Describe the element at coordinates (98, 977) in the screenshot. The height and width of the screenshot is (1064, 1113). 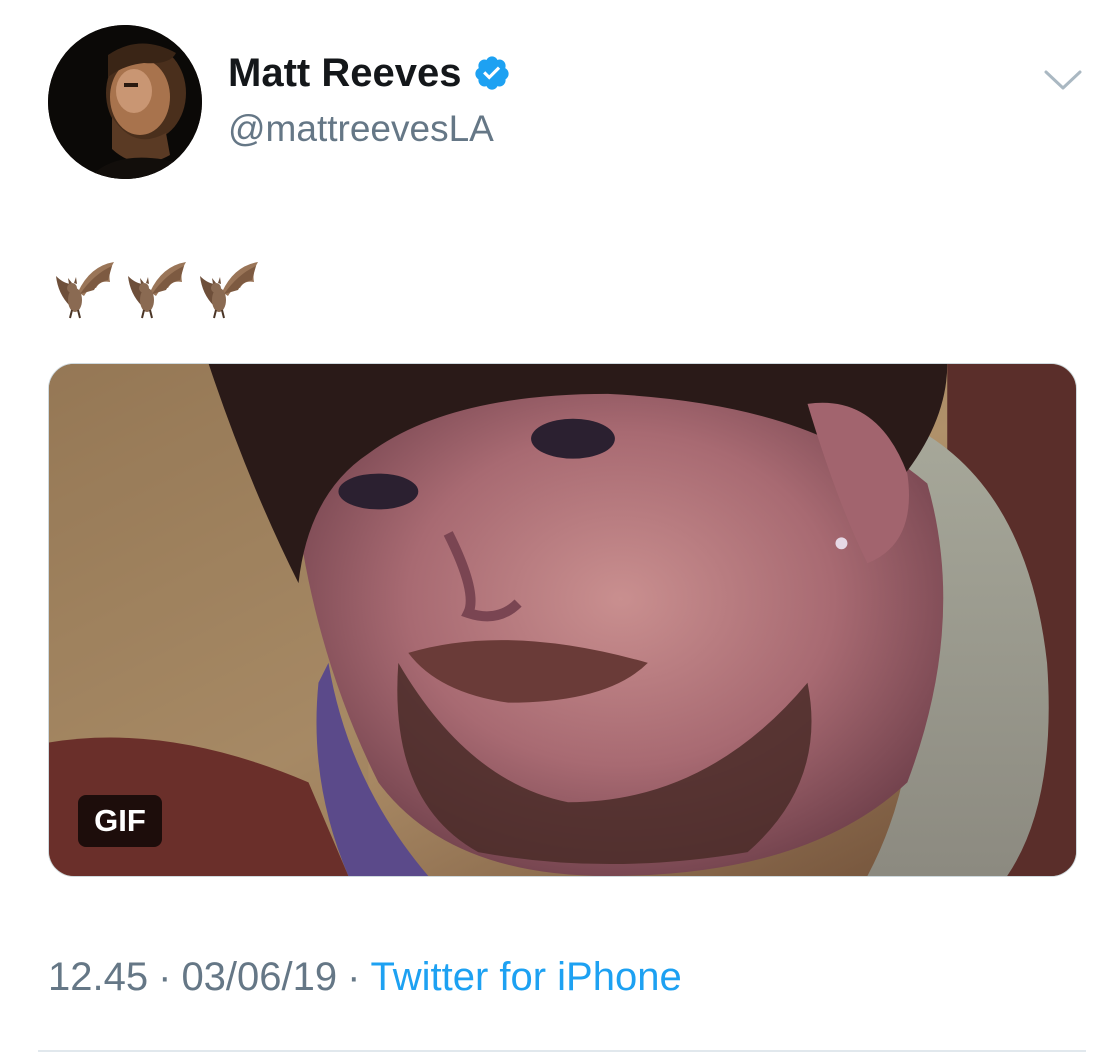
I see `tweet-time: 12.45` at that location.